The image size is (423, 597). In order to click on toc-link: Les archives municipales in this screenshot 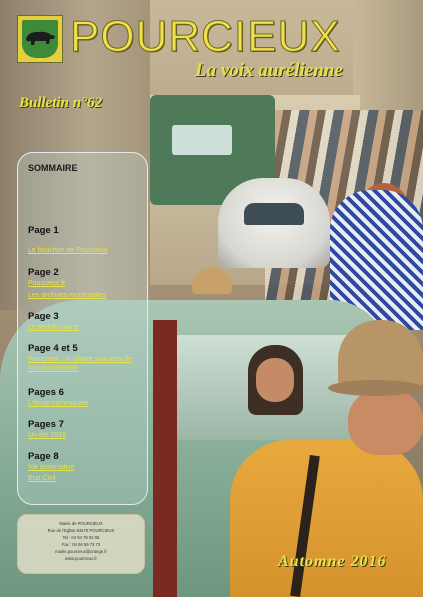, I will do `click(87, 295)`.